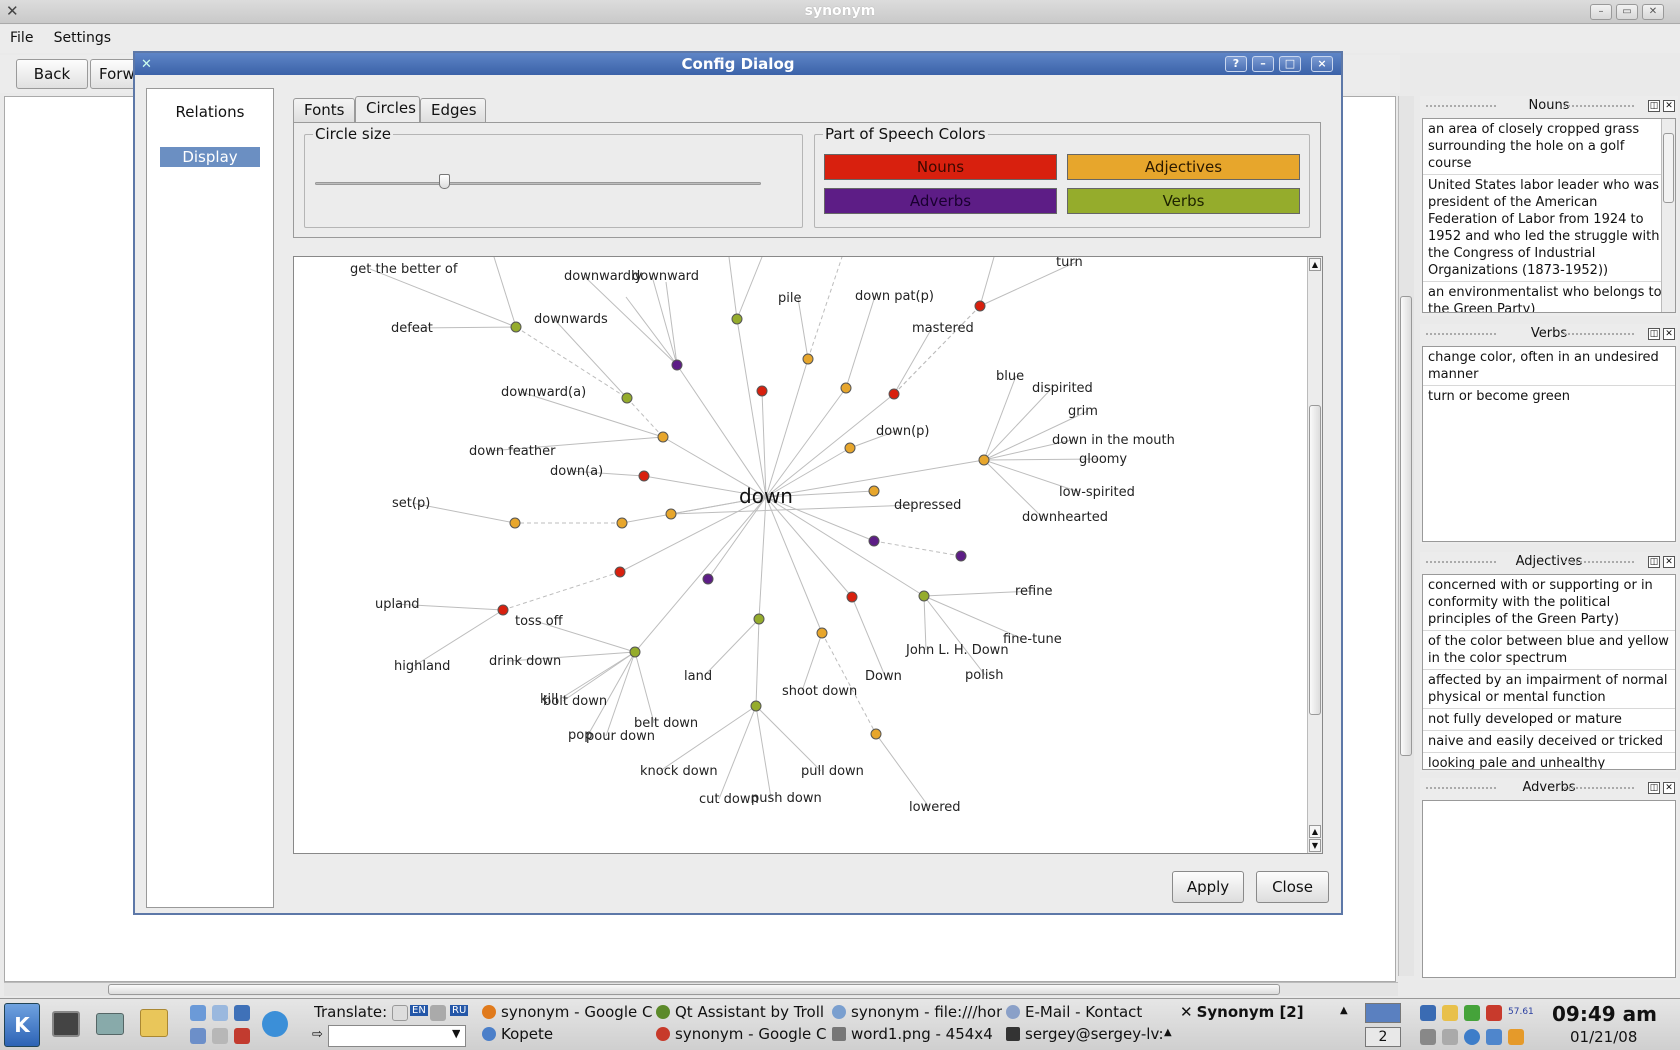 The width and height of the screenshot is (1680, 1050). What do you see at coordinates (324, 110) in the screenshot?
I see `tab-fonts: Fonts` at bounding box center [324, 110].